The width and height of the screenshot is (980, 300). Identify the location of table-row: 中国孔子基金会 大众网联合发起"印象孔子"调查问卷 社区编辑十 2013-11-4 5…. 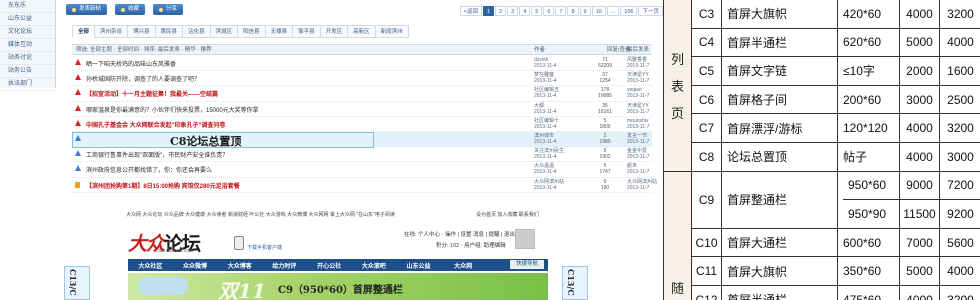
(362, 124).